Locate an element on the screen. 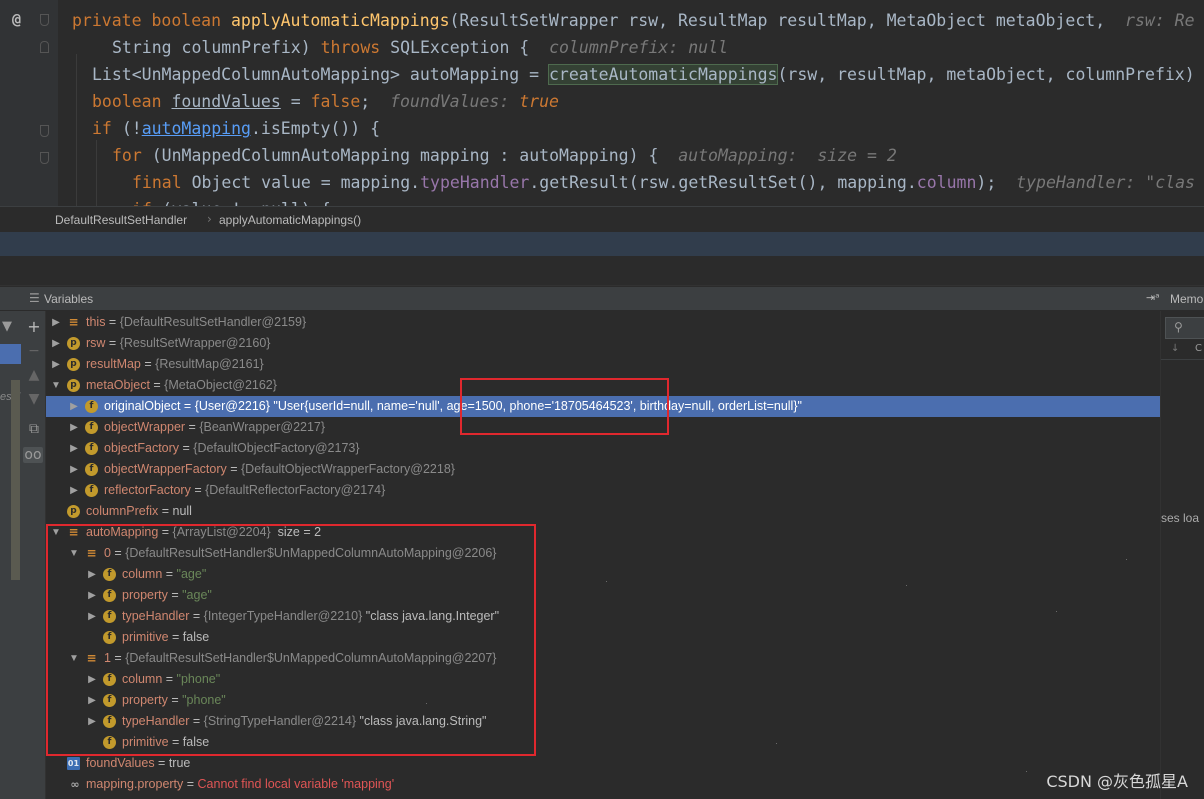 Image resolution: width=1204 pixels, height=799 pixels. variable-type: {User@2216} is located at coordinates (232, 406).